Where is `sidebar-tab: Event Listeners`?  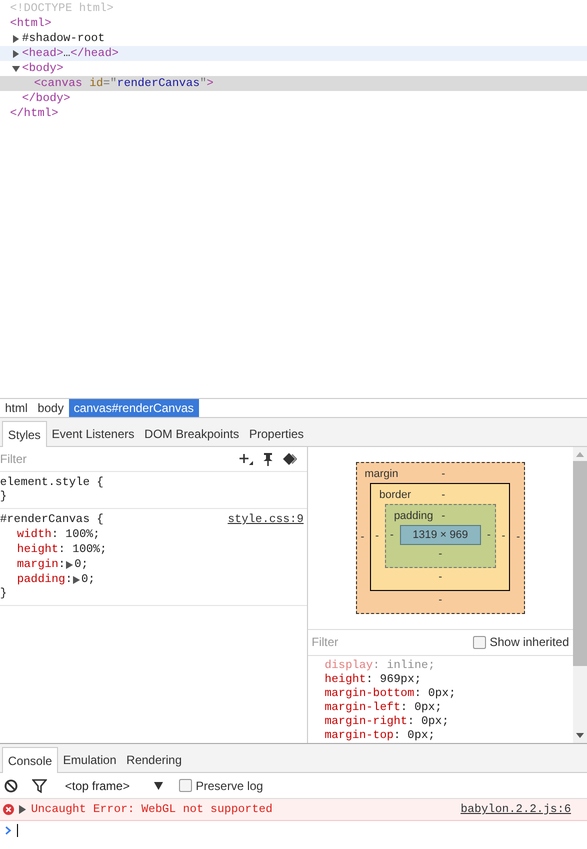
sidebar-tab: Event Listeners is located at coordinates (93, 434).